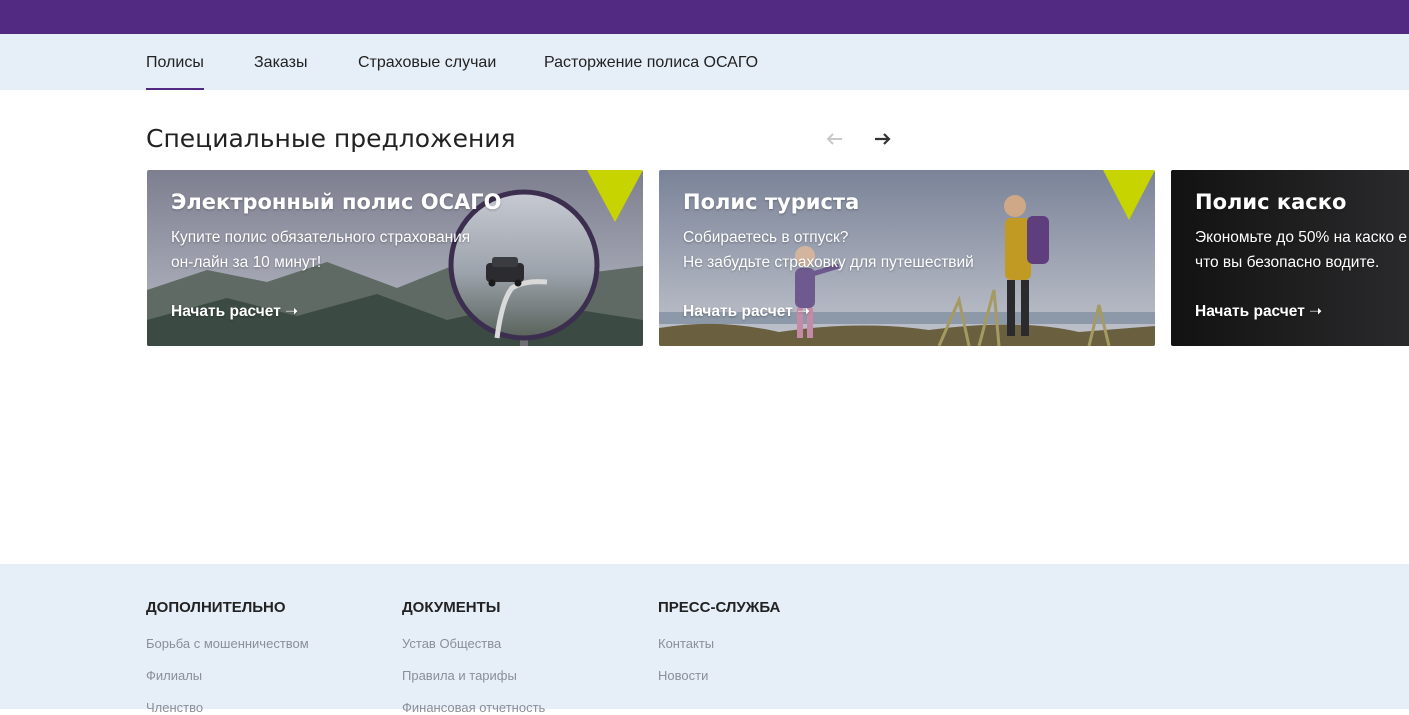 The width and height of the screenshot is (1409, 715). Describe the element at coordinates (427, 62) in the screenshot. I see `tab-insurance-cases: Страховые случаи` at that location.